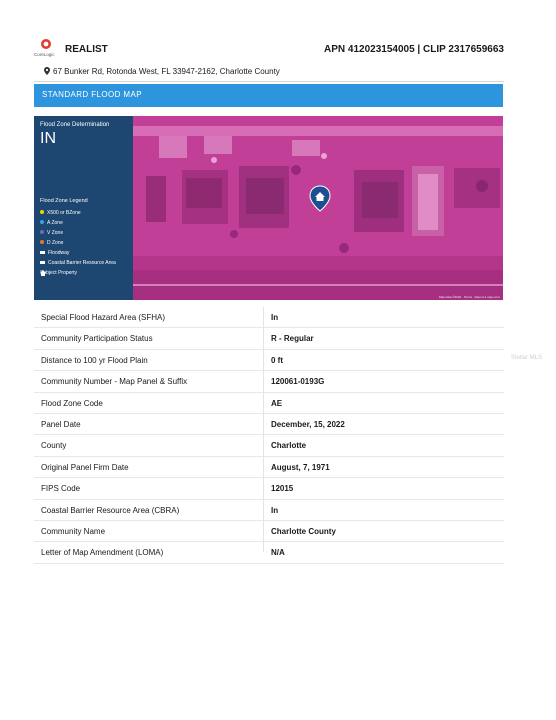 The height and width of the screenshot is (720, 556). What do you see at coordinates (97, 339) in the screenshot?
I see `row-label: Community Participation Status` at bounding box center [97, 339].